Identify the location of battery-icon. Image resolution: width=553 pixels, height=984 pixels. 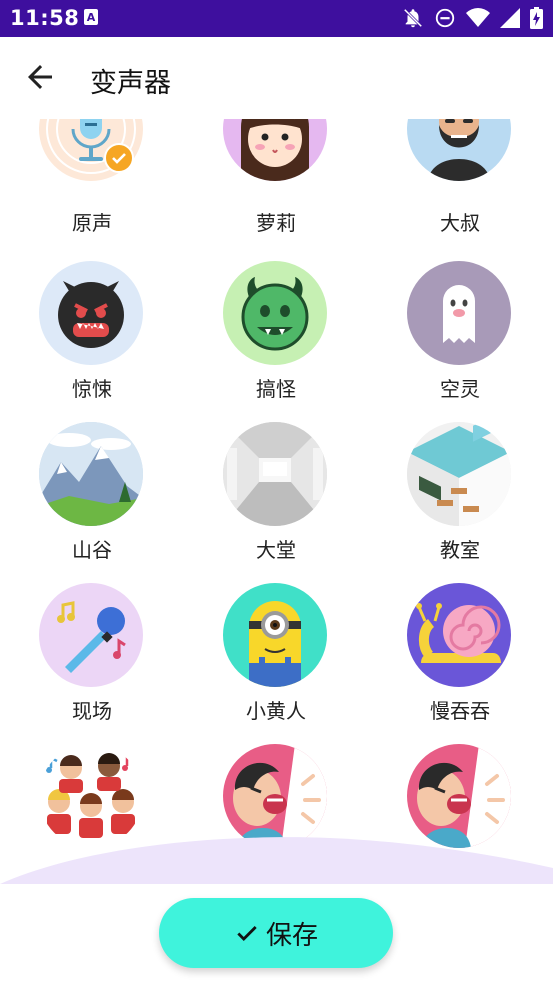
(536, 18).